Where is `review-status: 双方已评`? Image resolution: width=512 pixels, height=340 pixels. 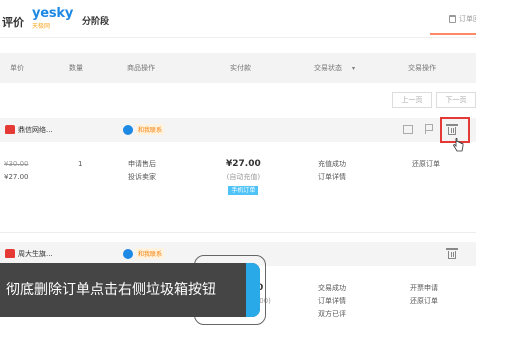
review-status: 双方已评 is located at coordinates (332, 314).